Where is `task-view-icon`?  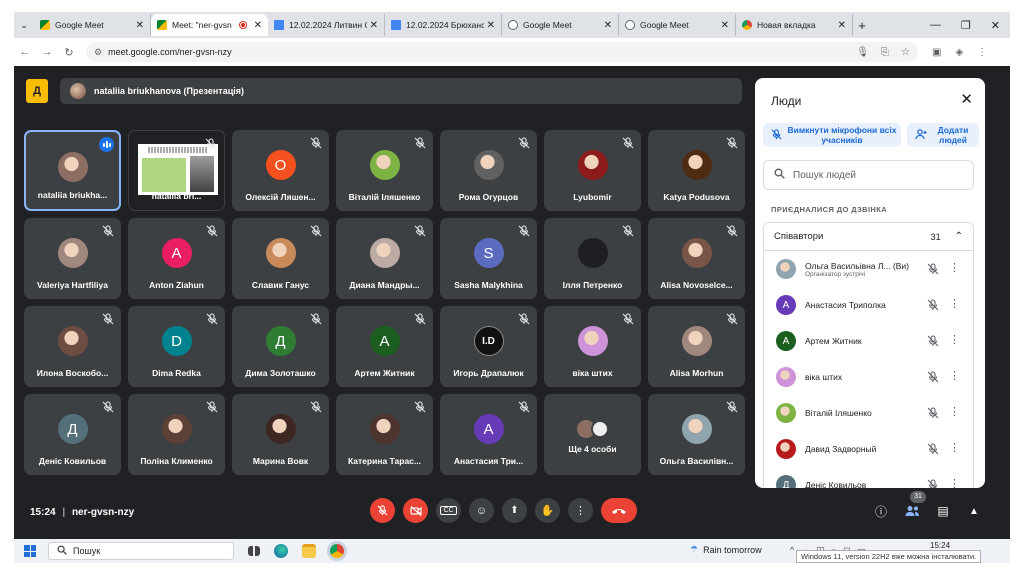 task-view-icon is located at coordinates (254, 551).